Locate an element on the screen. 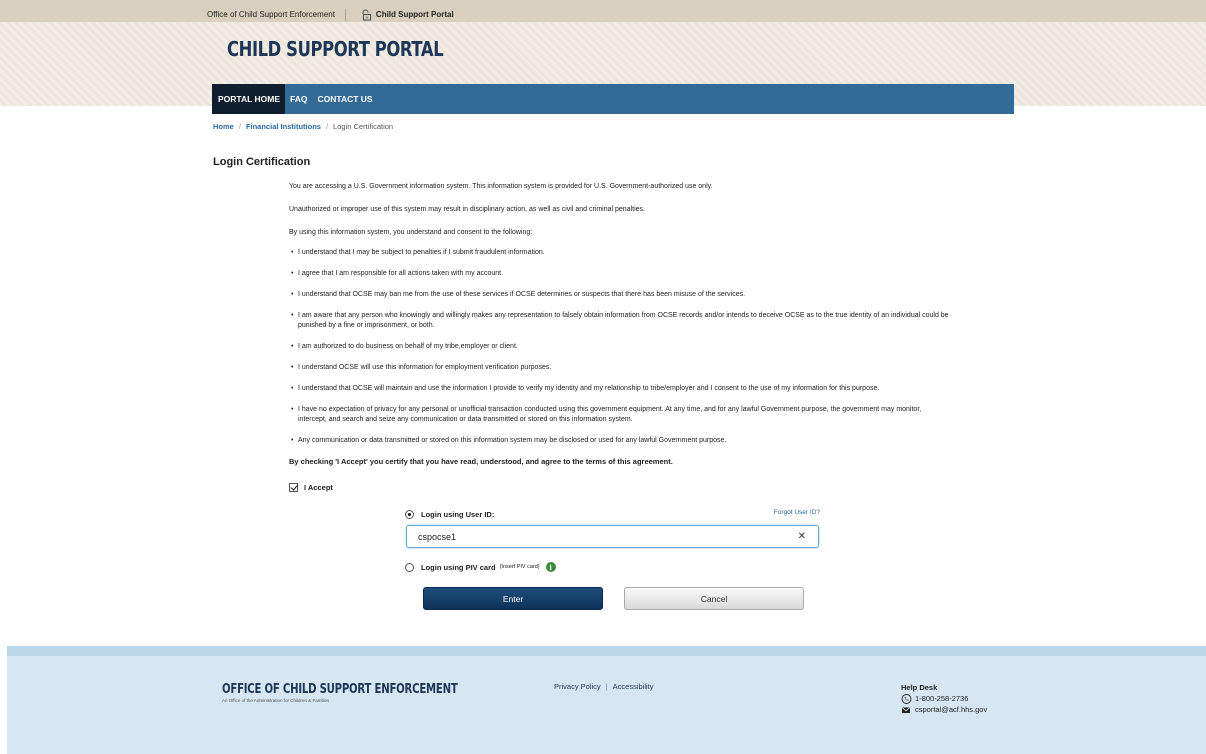 The image size is (1206, 754). enter-button: Enter is located at coordinates (513, 598).